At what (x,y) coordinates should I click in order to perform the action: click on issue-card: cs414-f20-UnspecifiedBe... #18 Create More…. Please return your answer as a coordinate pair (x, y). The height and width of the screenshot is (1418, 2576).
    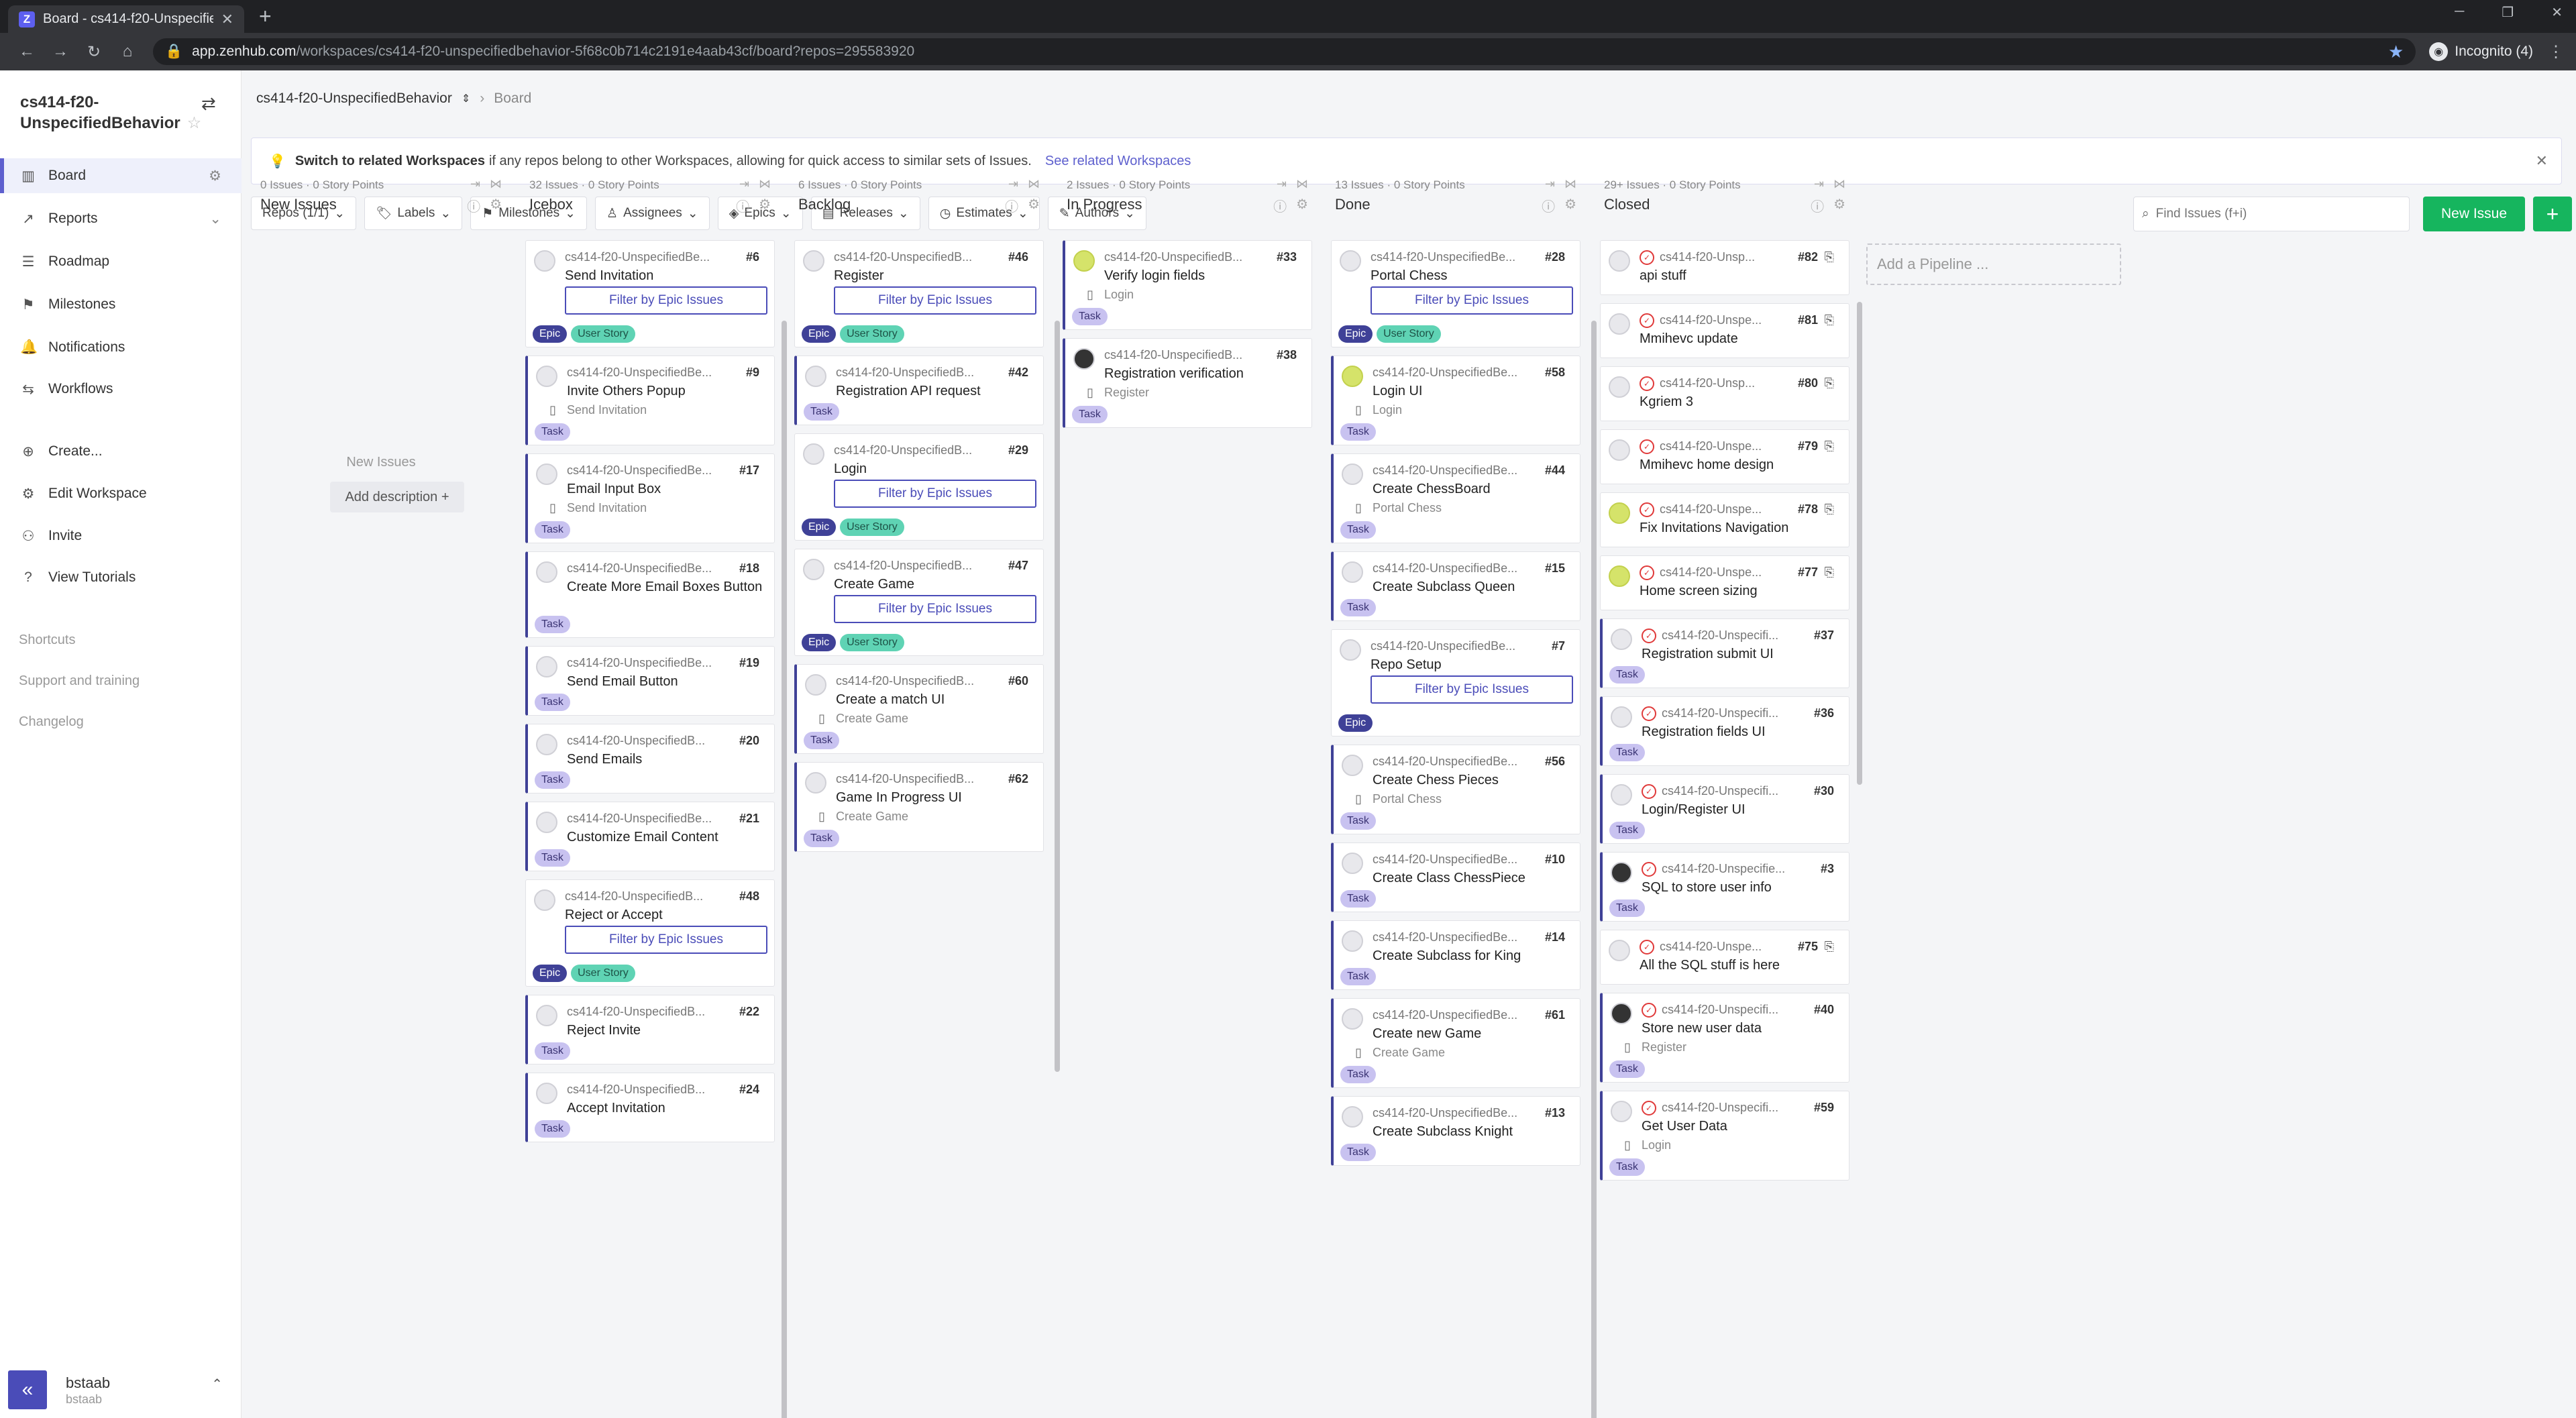
    Looking at the image, I should click on (650, 594).